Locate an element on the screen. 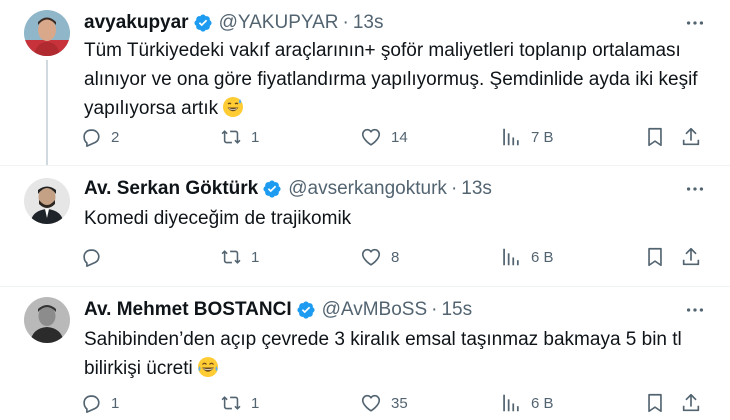  display-name: avyakupyar is located at coordinates (136, 23).